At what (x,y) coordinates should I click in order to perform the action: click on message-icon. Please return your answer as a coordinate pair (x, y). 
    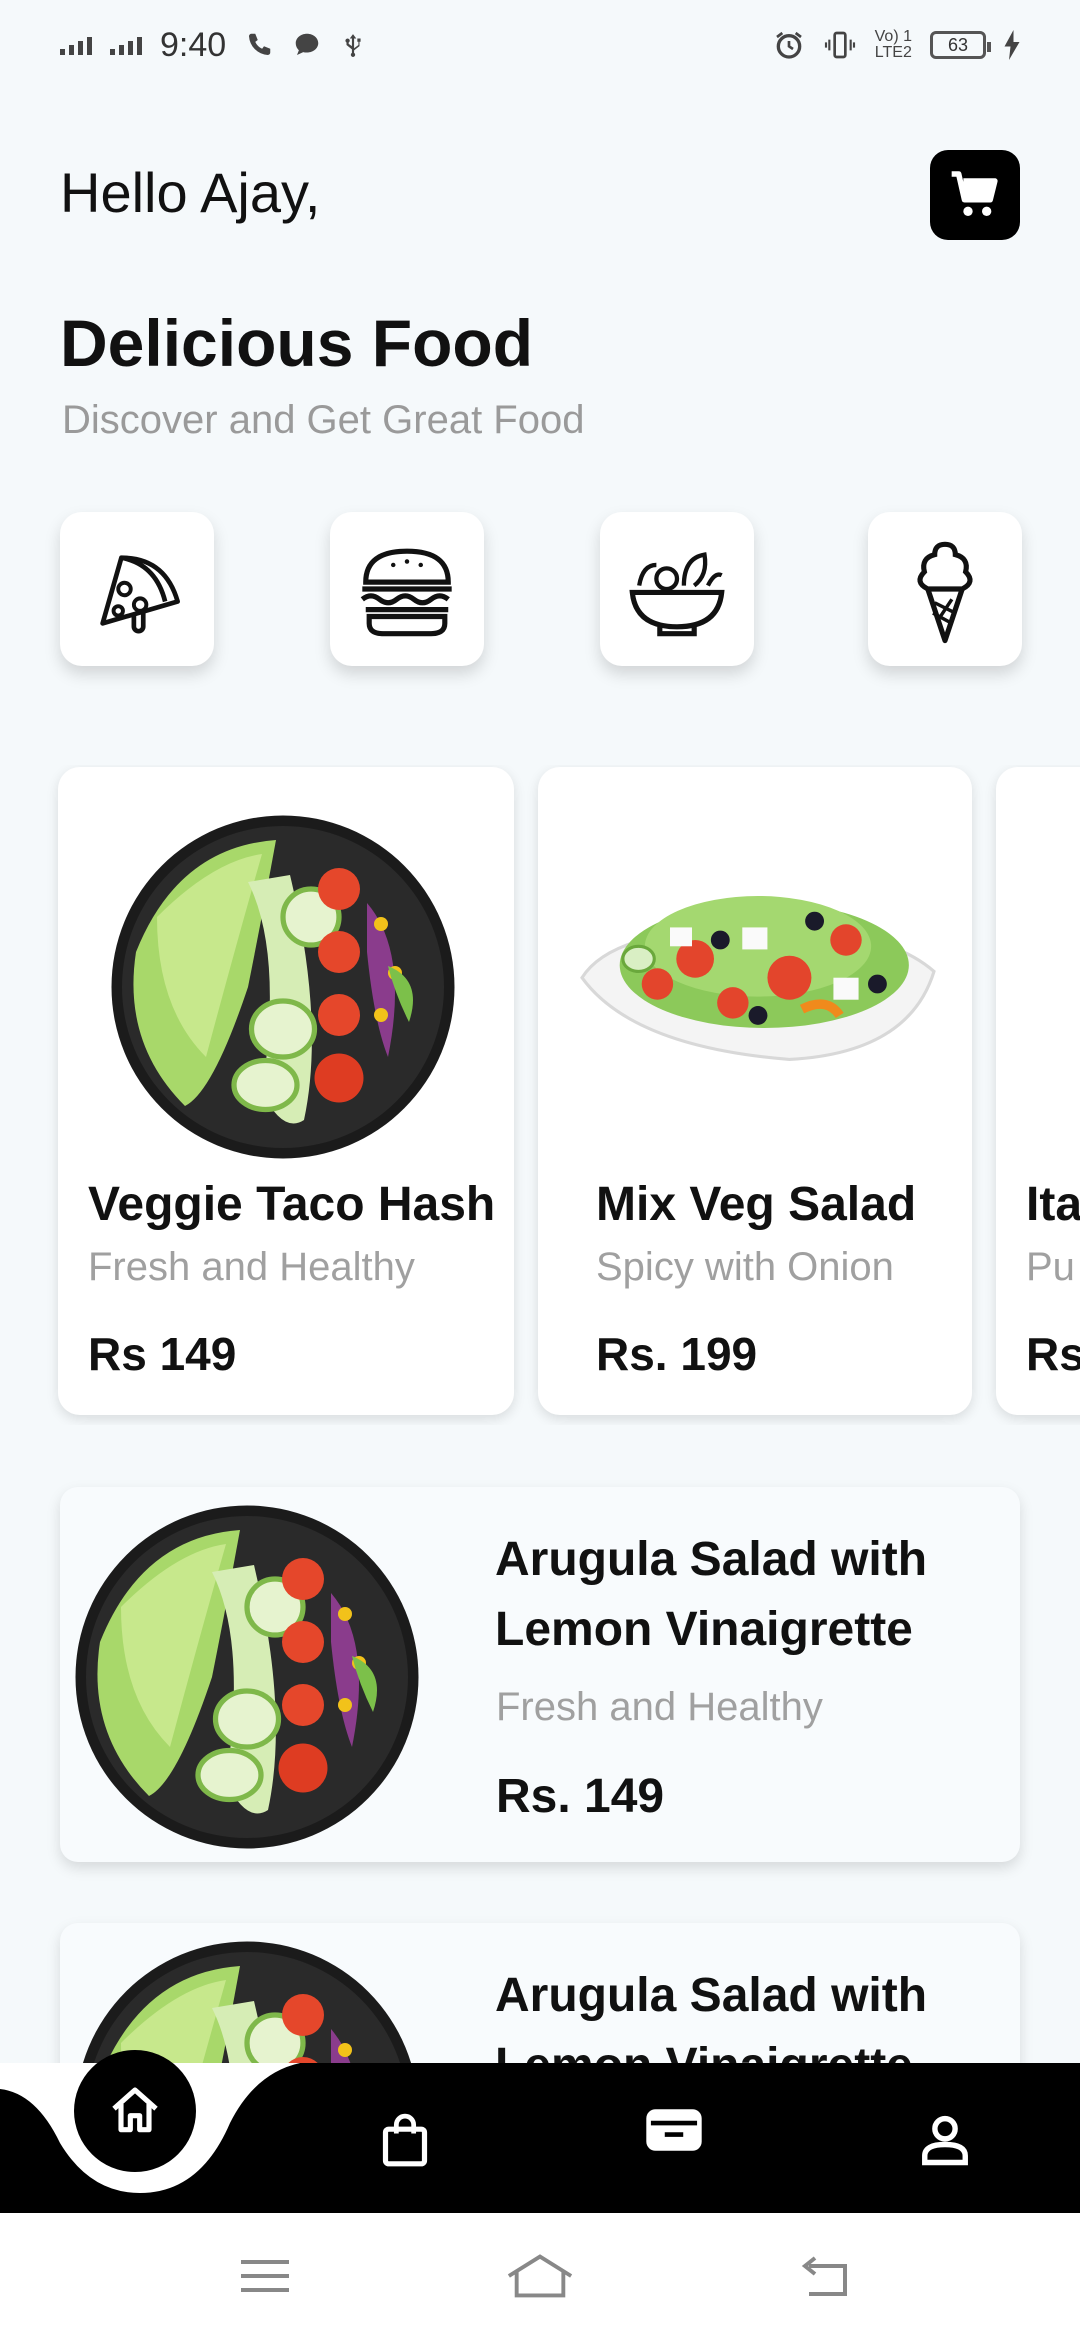
    Looking at the image, I should click on (307, 44).